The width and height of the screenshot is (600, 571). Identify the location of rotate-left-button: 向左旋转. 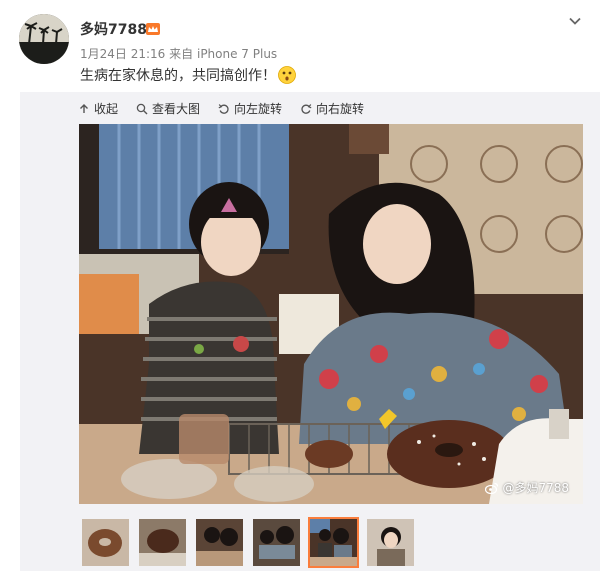
(250, 108).